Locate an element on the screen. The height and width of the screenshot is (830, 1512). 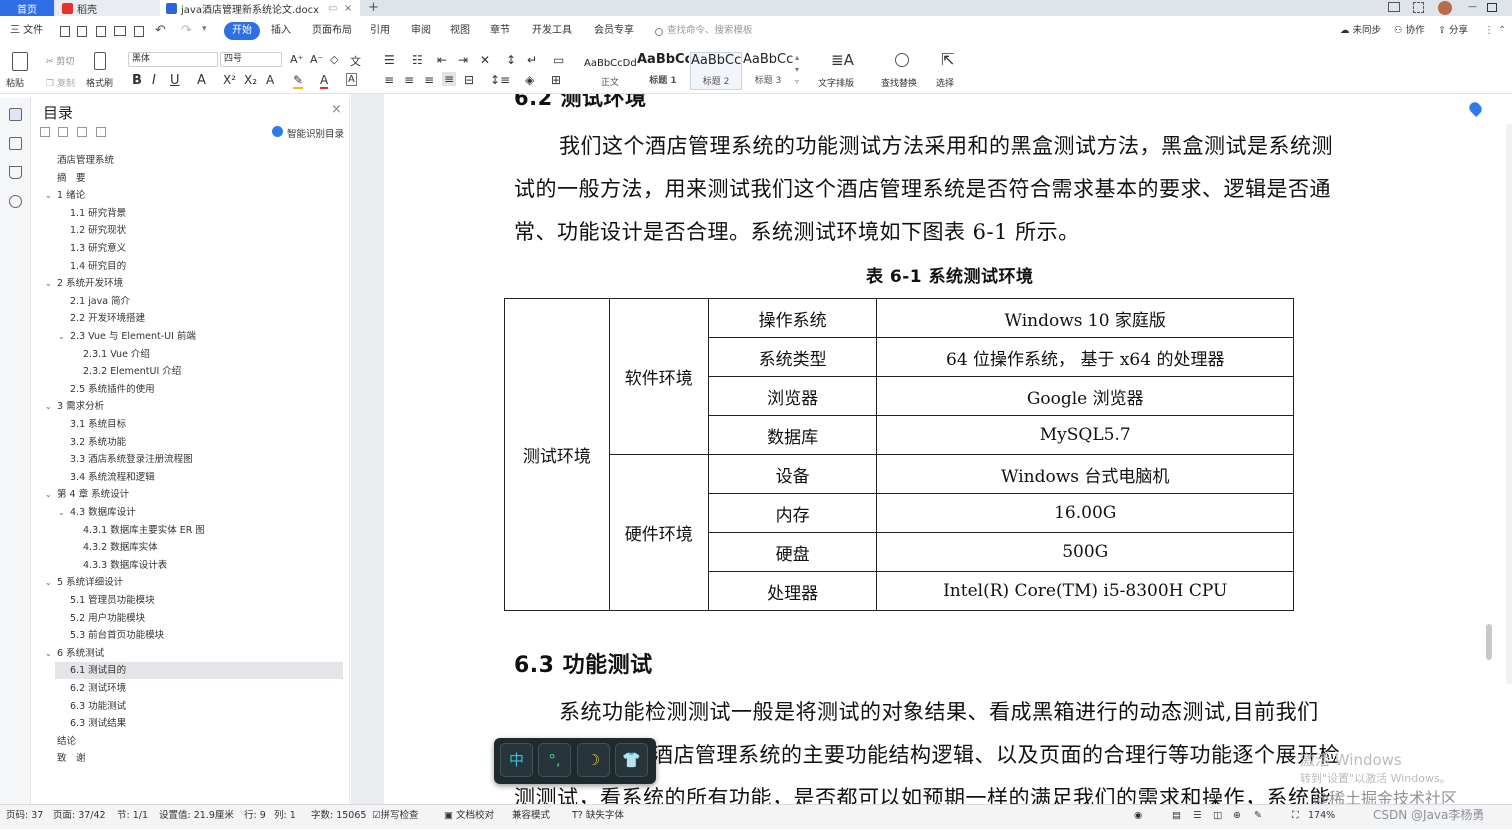
numbered-list-icon: ☷ is located at coordinates (417, 60).